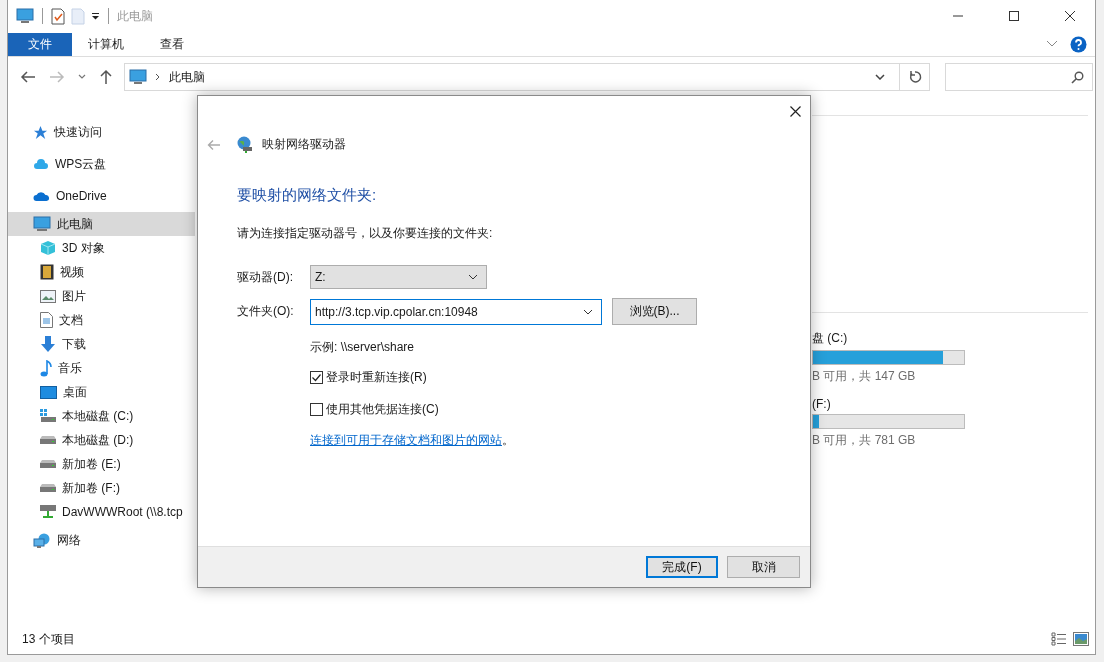 This screenshot has height=662, width=1104. Describe the element at coordinates (178, 44) in the screenshot. I see `ribbon-tab: 查看` at that location.